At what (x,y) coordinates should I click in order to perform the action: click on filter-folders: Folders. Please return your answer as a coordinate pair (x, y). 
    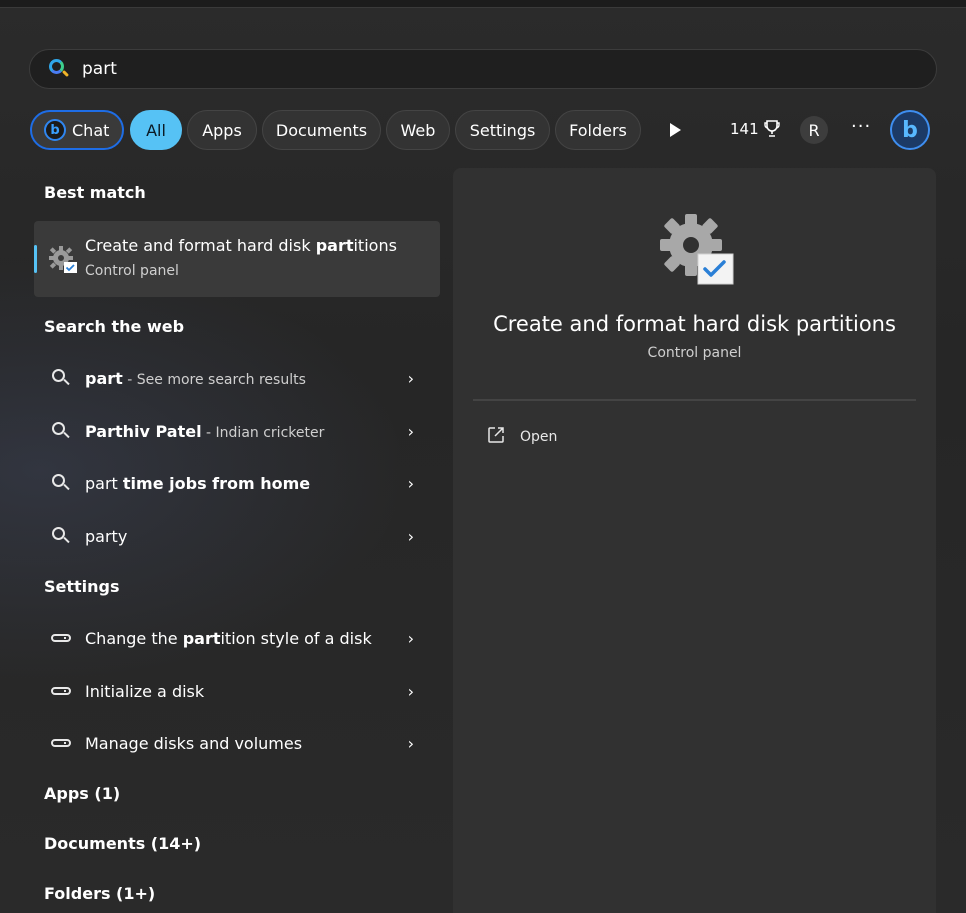
    Looking at the image, I should click on (598, 130).